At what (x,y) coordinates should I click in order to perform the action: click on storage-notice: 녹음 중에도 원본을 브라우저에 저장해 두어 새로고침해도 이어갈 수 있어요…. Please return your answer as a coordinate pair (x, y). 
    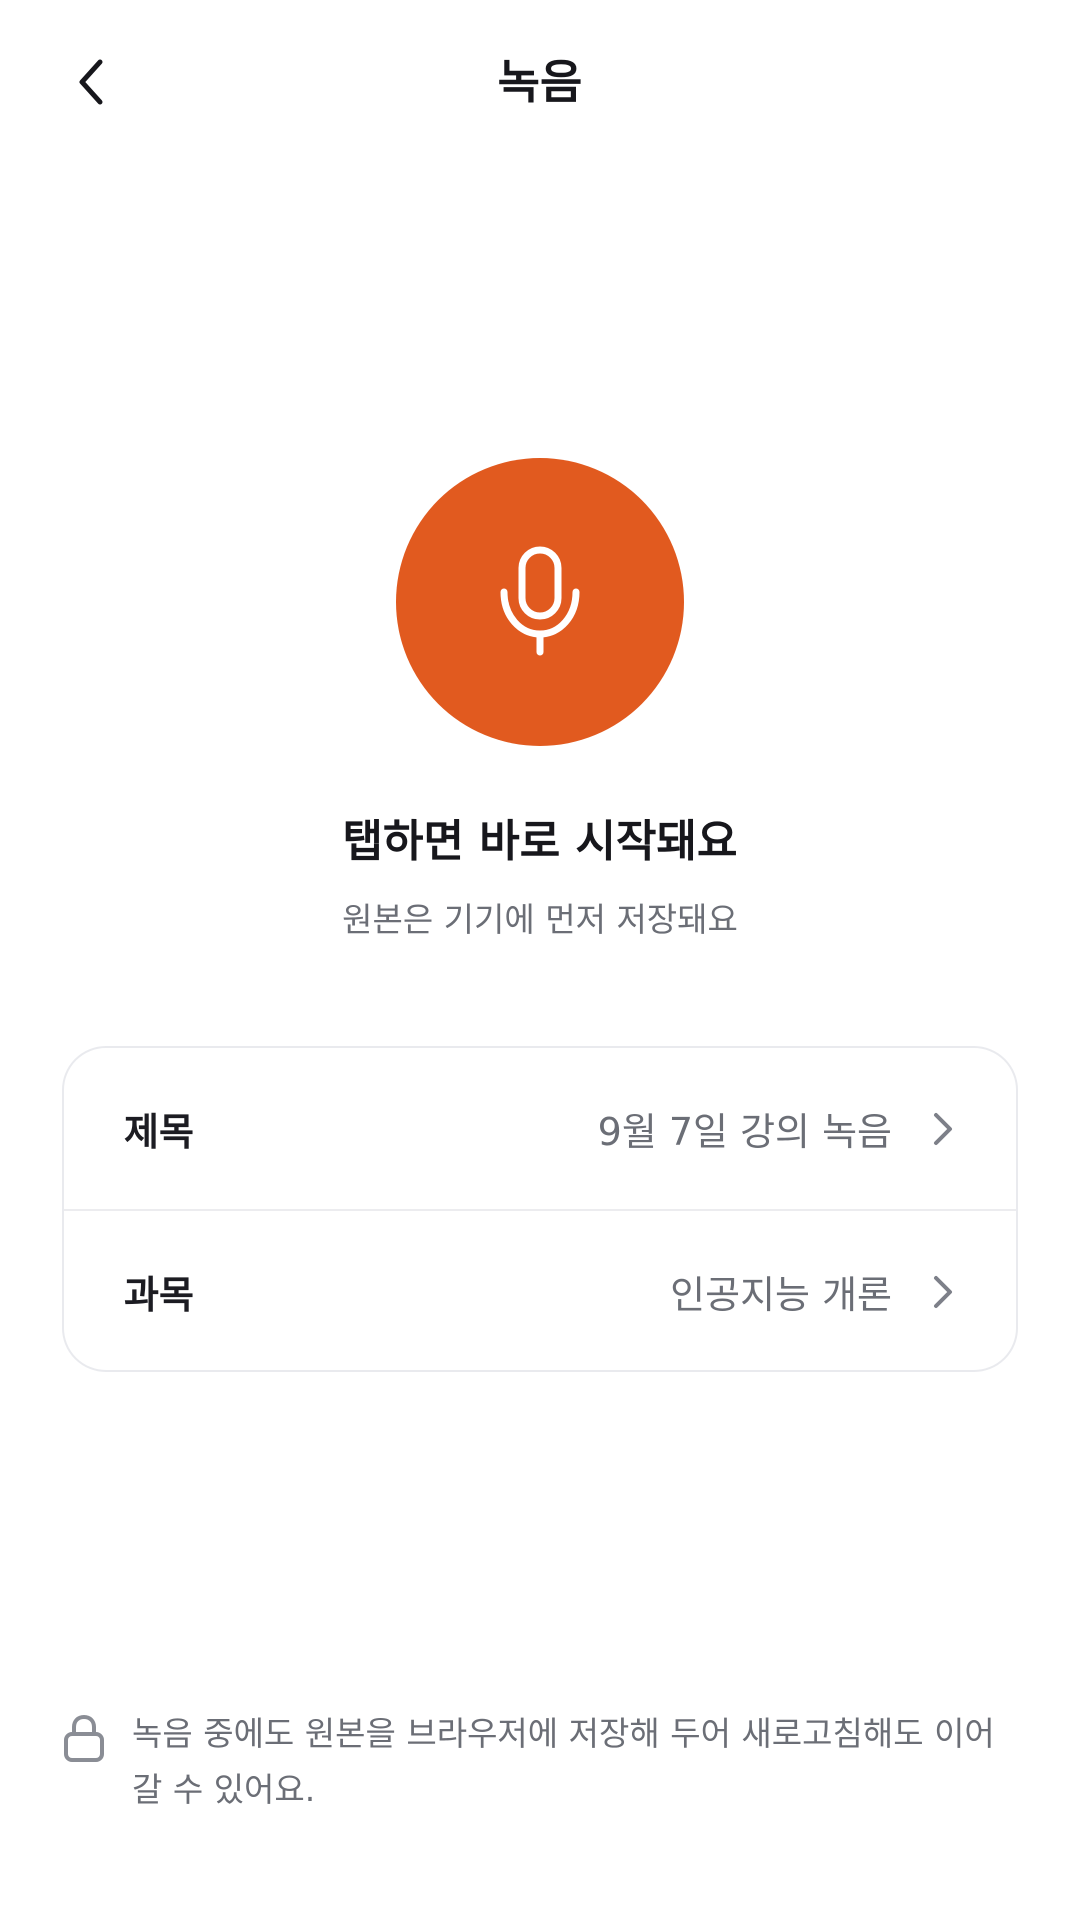
    Looking at the image, I should click on (542, 1762).